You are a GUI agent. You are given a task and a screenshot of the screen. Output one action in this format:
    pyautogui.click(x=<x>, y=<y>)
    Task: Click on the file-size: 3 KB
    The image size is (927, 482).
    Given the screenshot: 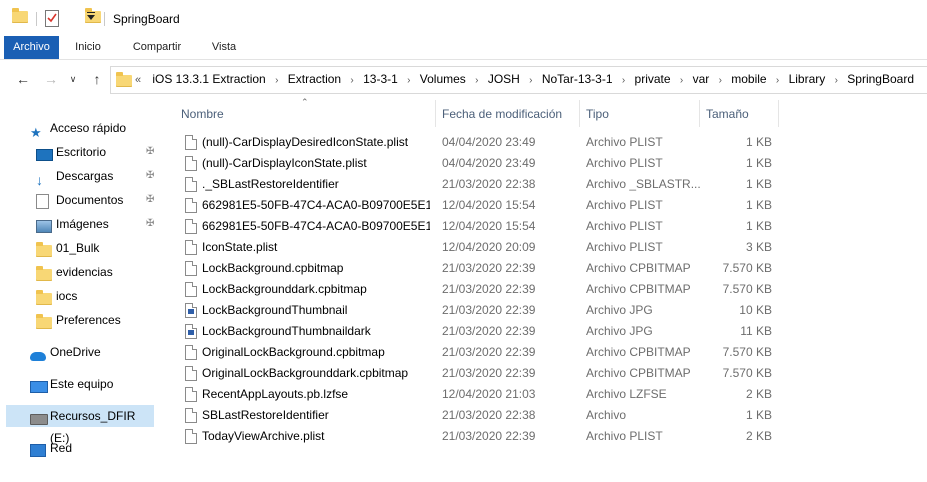 What is the action you would take?
    pyautogui.click(x=758, y=247)
    